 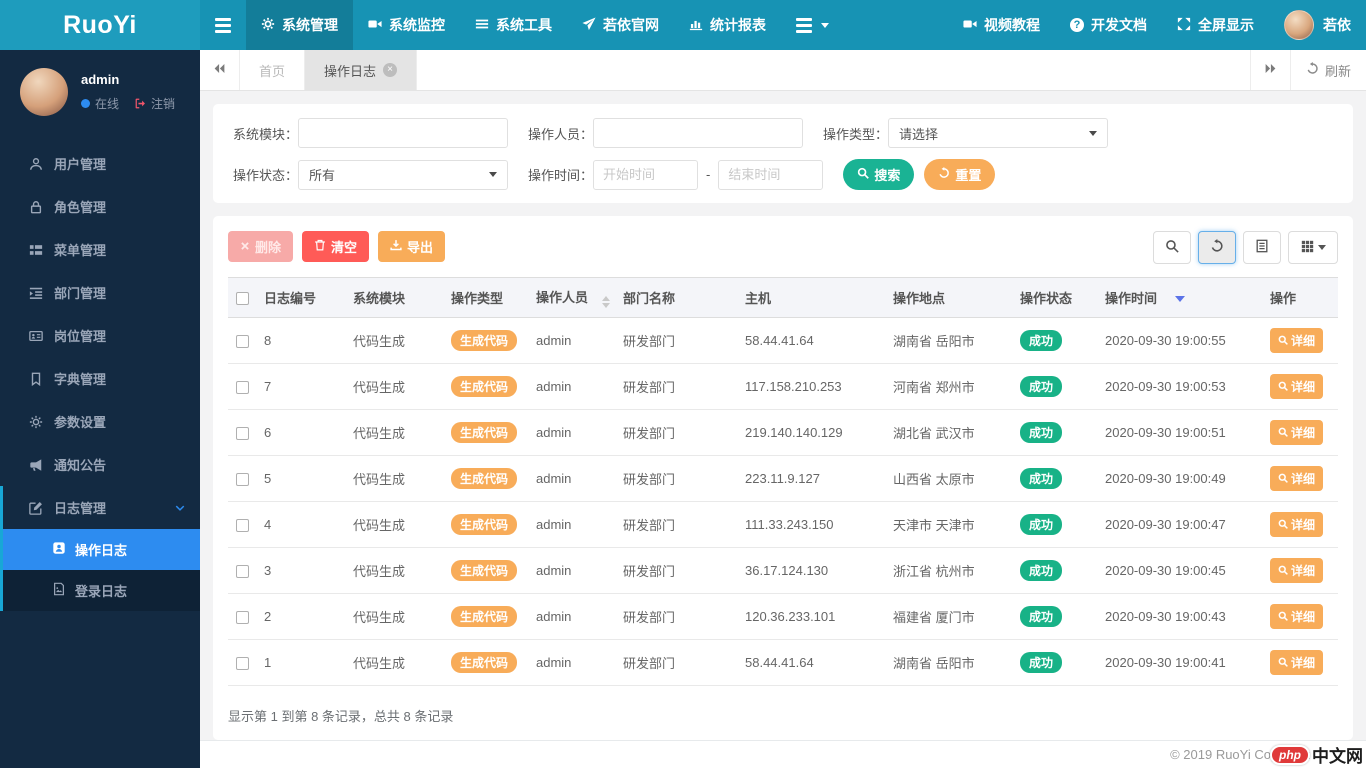 I want to click on avatar, so click(x=44, y=92).